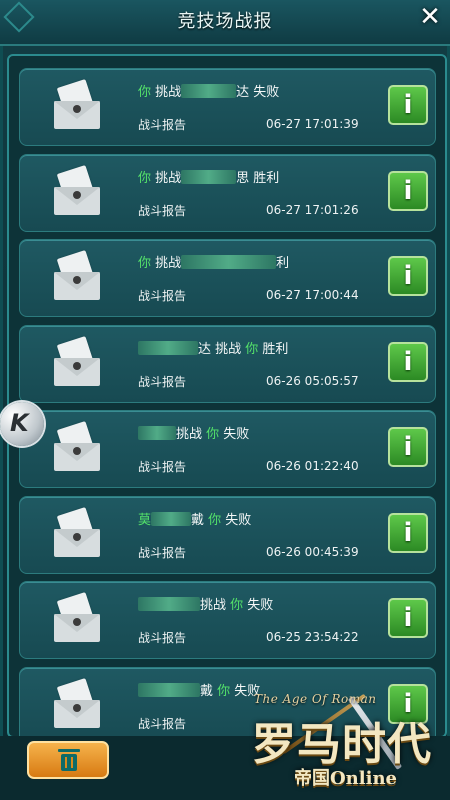 This screenshot has height=800, width=450. I want to click on report-headline: 戴 你 失败, so click(199, 689).